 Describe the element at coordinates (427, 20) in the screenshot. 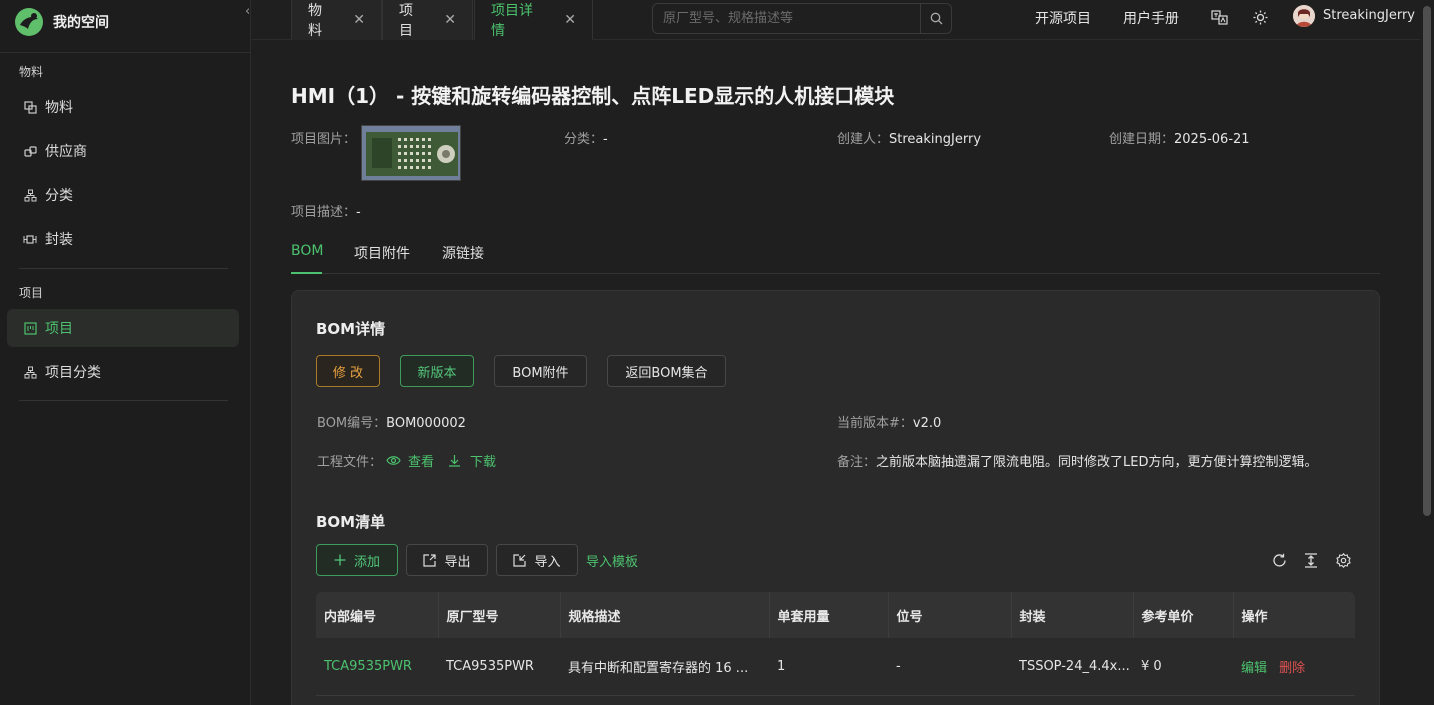

I see `tab-project: 项目 ✕` at that location.